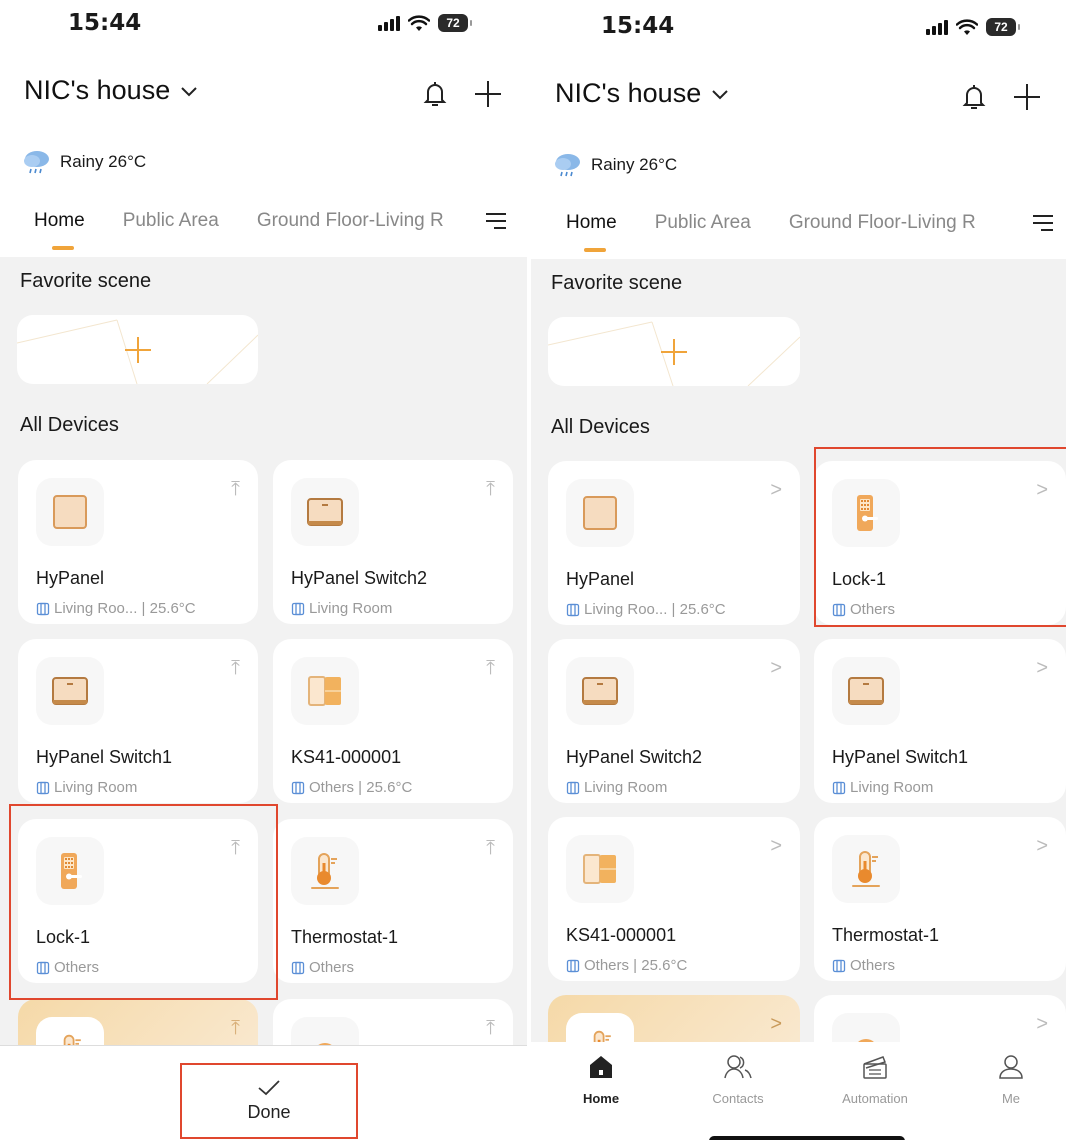 Image resolution: width=1066 pixels, height=1140 pixels. Describe the element at coordinates (940, 899) in the screenshot. I see `device-card: > Thermostat-1 Others` at that location.